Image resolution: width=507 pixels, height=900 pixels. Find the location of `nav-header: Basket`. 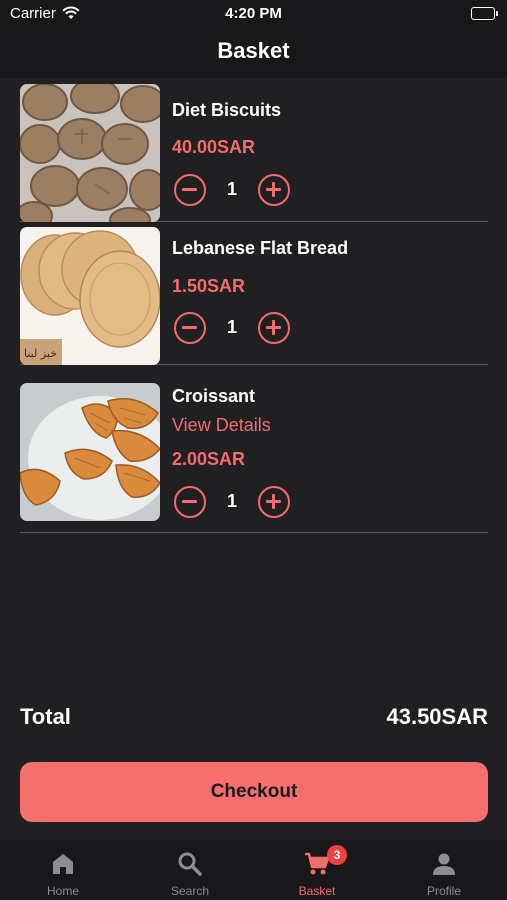

nav-header: Basket is located at coordinates (253, 53).